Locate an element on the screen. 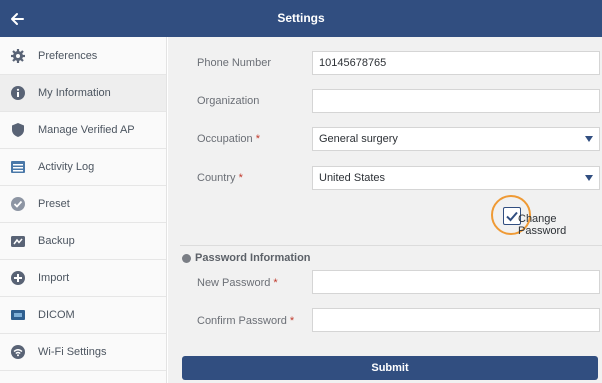 This screenshot has height=383, width=602. sidebar-item-label: Import is located at coordinates (54, 278).